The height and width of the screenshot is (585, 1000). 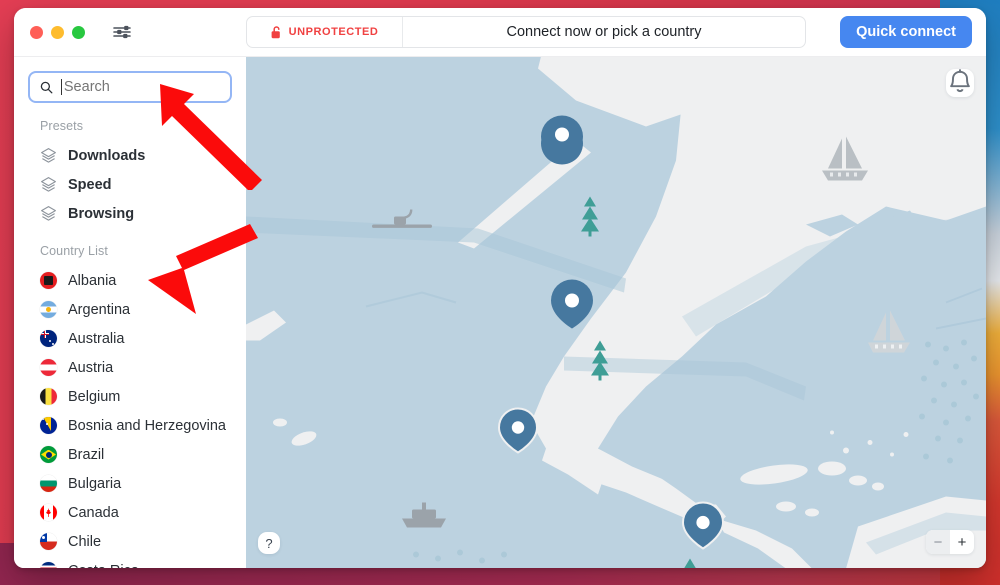 What do you see at coordinates (48, 309) in the screenshot?
I see `argentina-flag` at bounding box center [48, 309].